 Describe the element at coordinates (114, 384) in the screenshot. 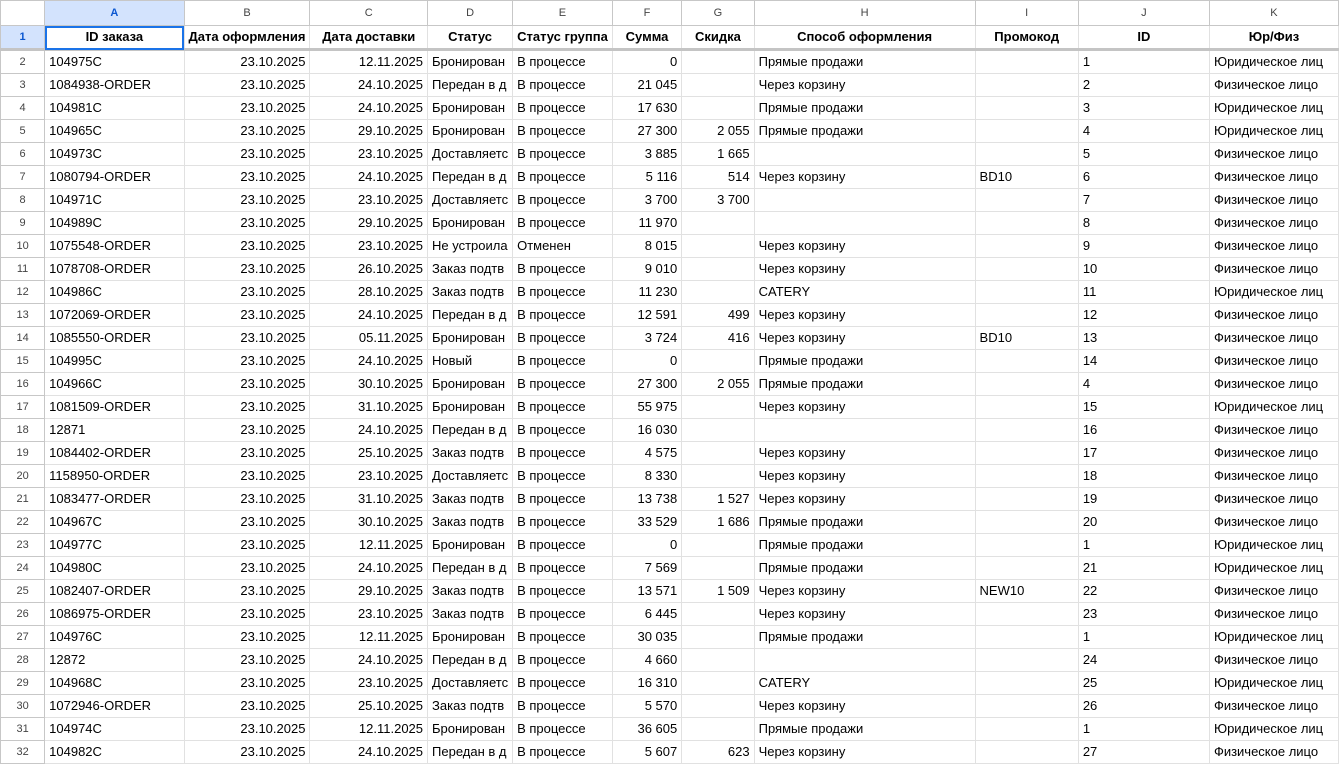

I see `cell-a: 104966C` at that location.